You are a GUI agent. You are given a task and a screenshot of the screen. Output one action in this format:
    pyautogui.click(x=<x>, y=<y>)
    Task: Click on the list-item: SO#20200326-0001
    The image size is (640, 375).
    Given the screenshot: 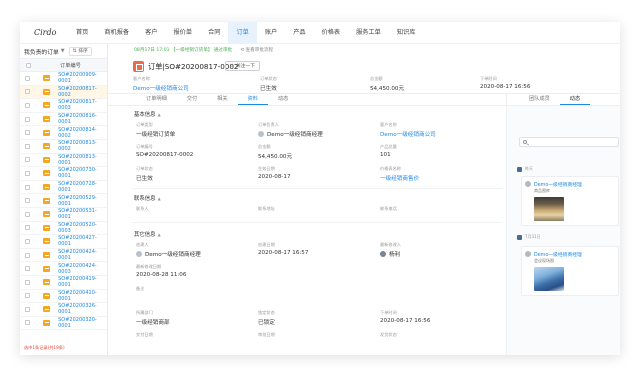 What is the action you would take?
    pyautogui.click(x=63, y=310)
    